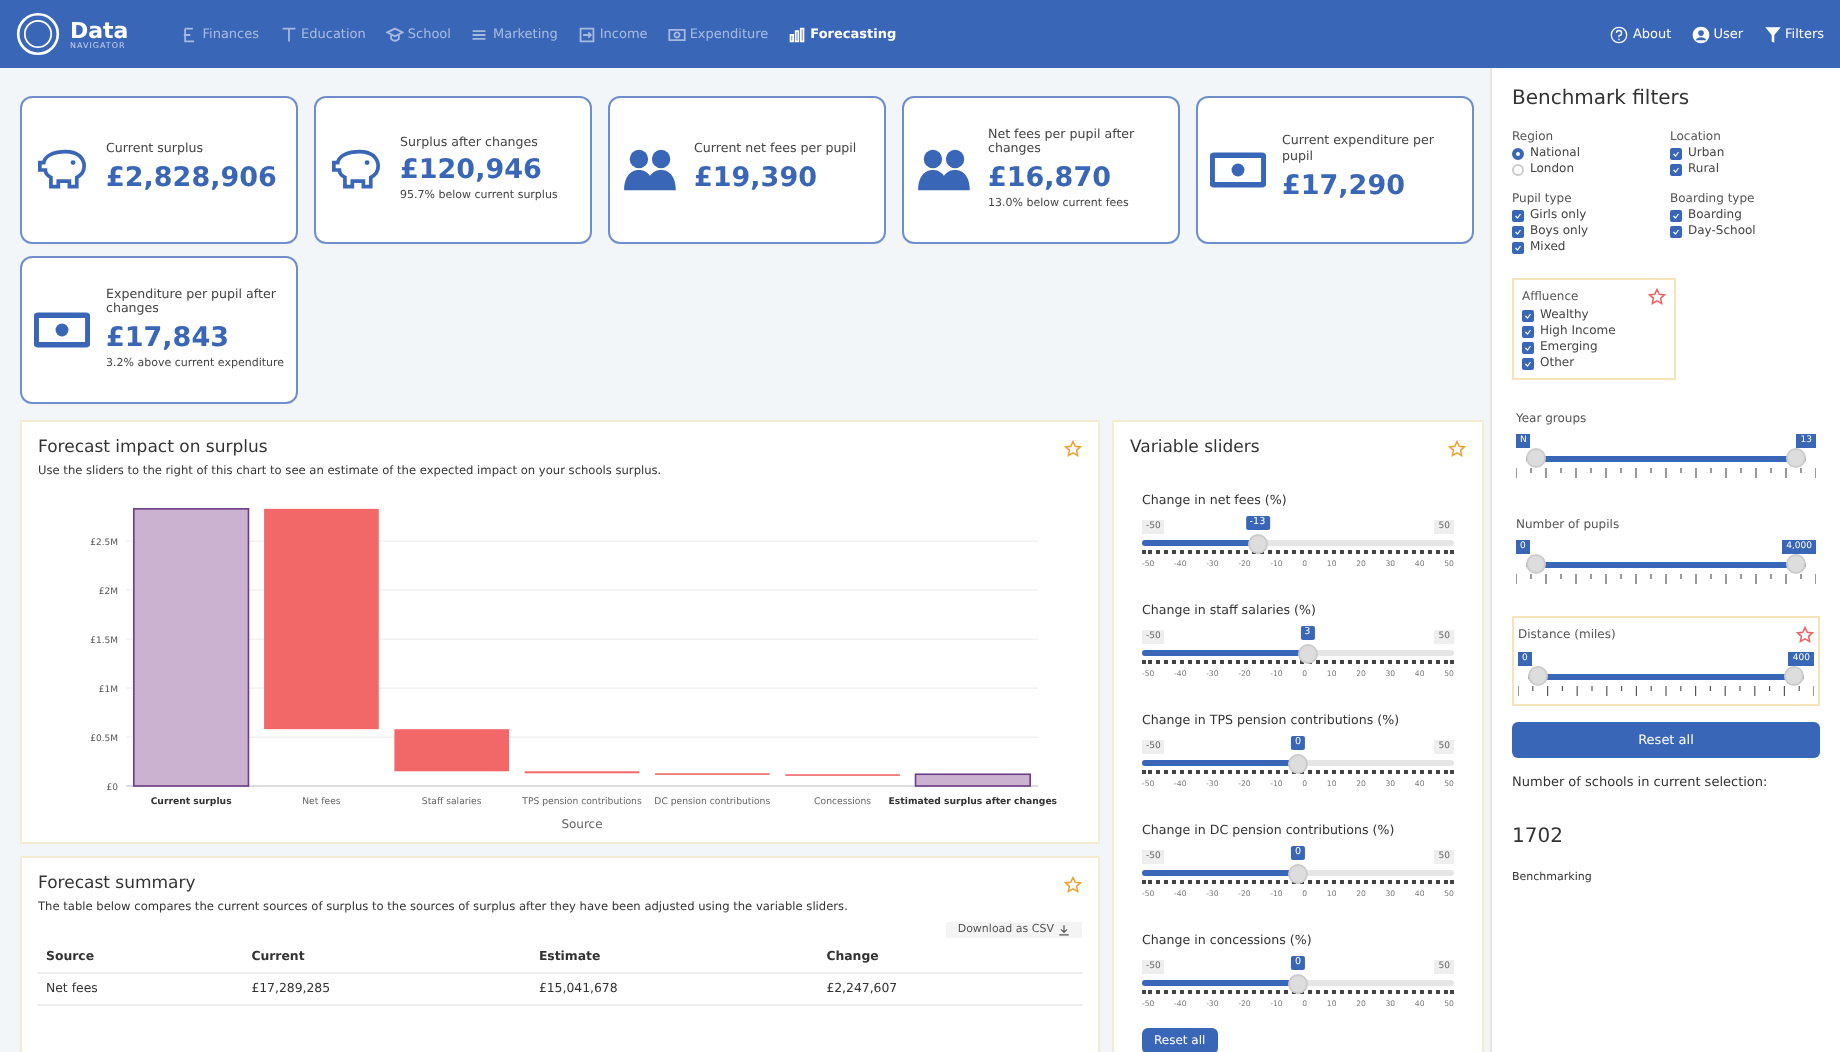  What do you see at coordinates (1538, 837) in the screenshot?
I see `selection-count: 1702` at bounding box center [1538, 837].